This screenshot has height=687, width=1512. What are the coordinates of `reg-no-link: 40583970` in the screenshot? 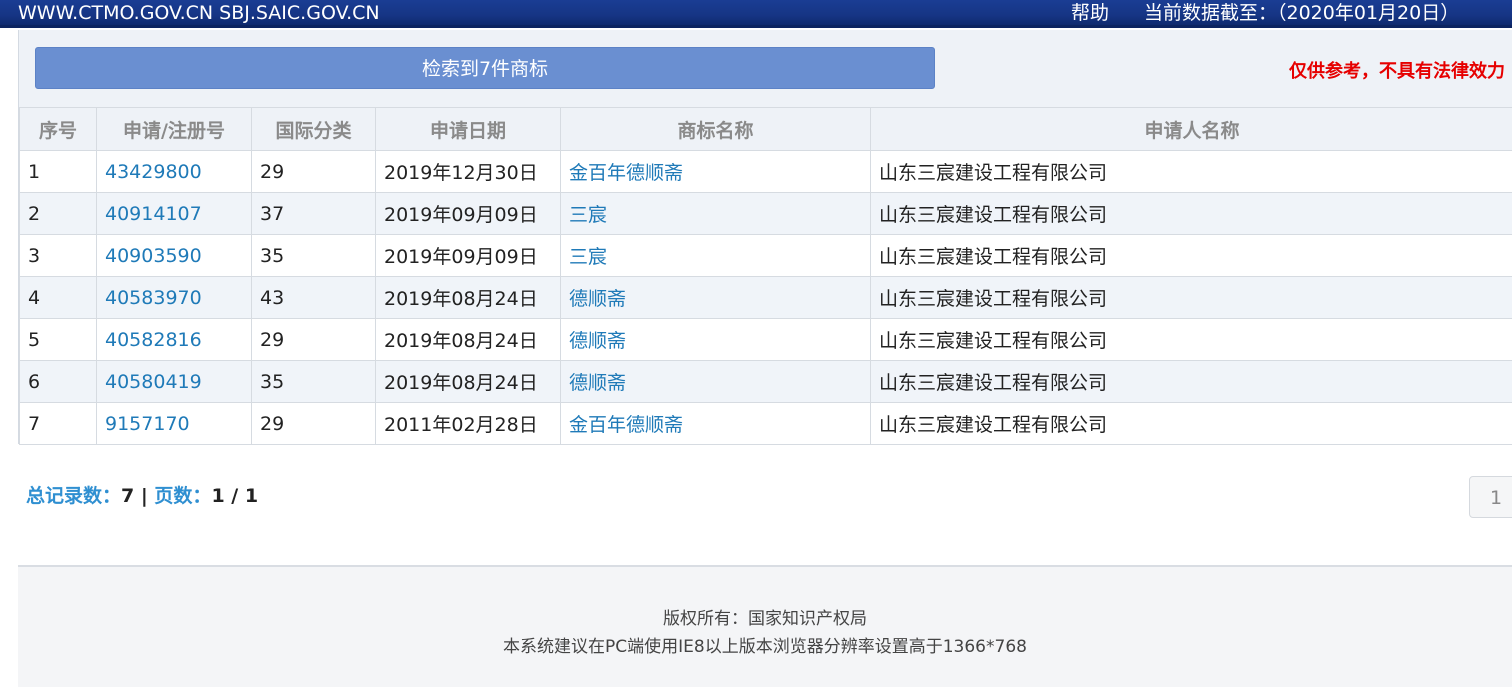 It's located at (174, 298).